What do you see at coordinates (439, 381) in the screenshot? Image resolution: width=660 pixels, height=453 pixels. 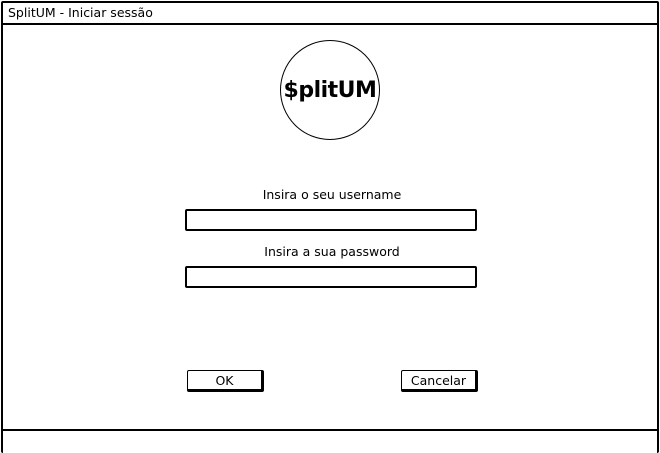 I see `cancel-button: Cancelar` at bounding box center [439, 381].